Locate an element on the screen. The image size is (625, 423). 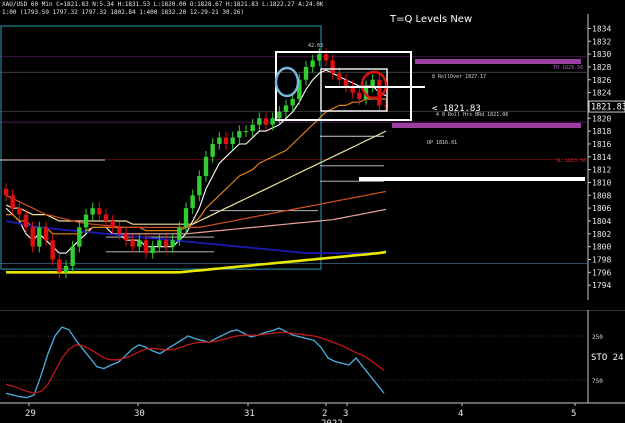
sto-tick-label: 750 is located at coordinates (597, 381).